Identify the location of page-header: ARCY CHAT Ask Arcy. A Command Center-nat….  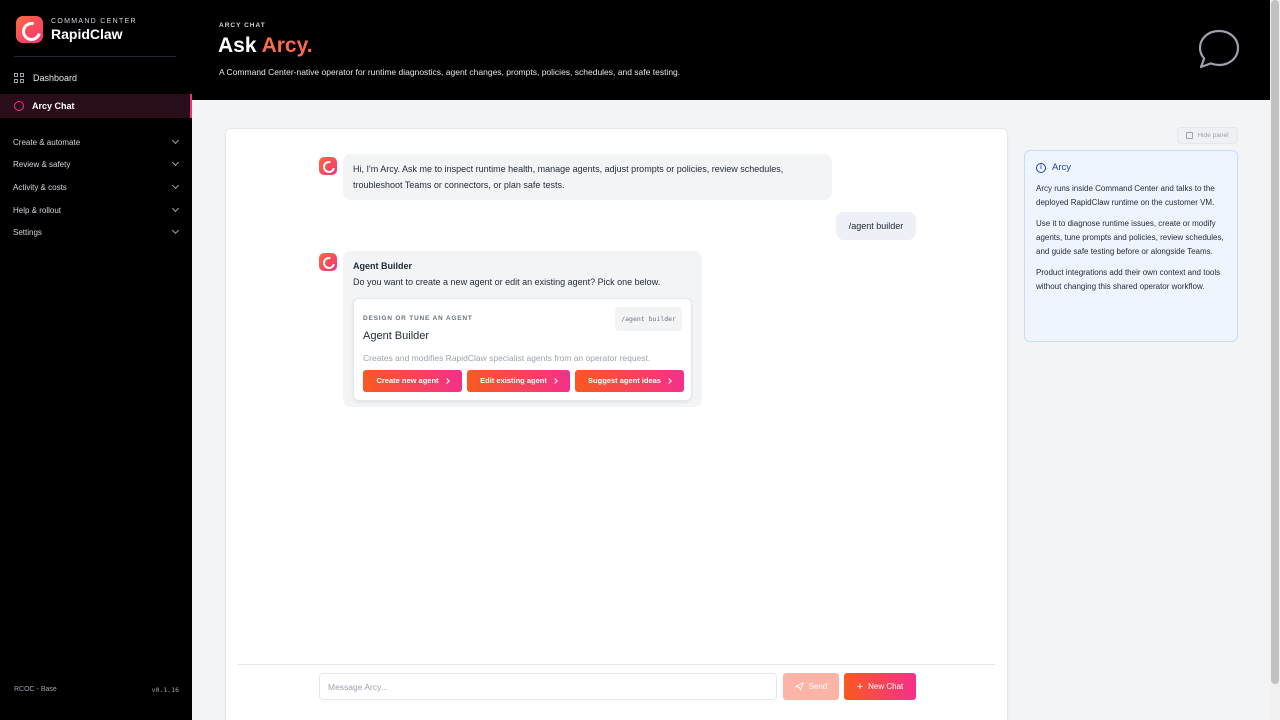
(731, 50).